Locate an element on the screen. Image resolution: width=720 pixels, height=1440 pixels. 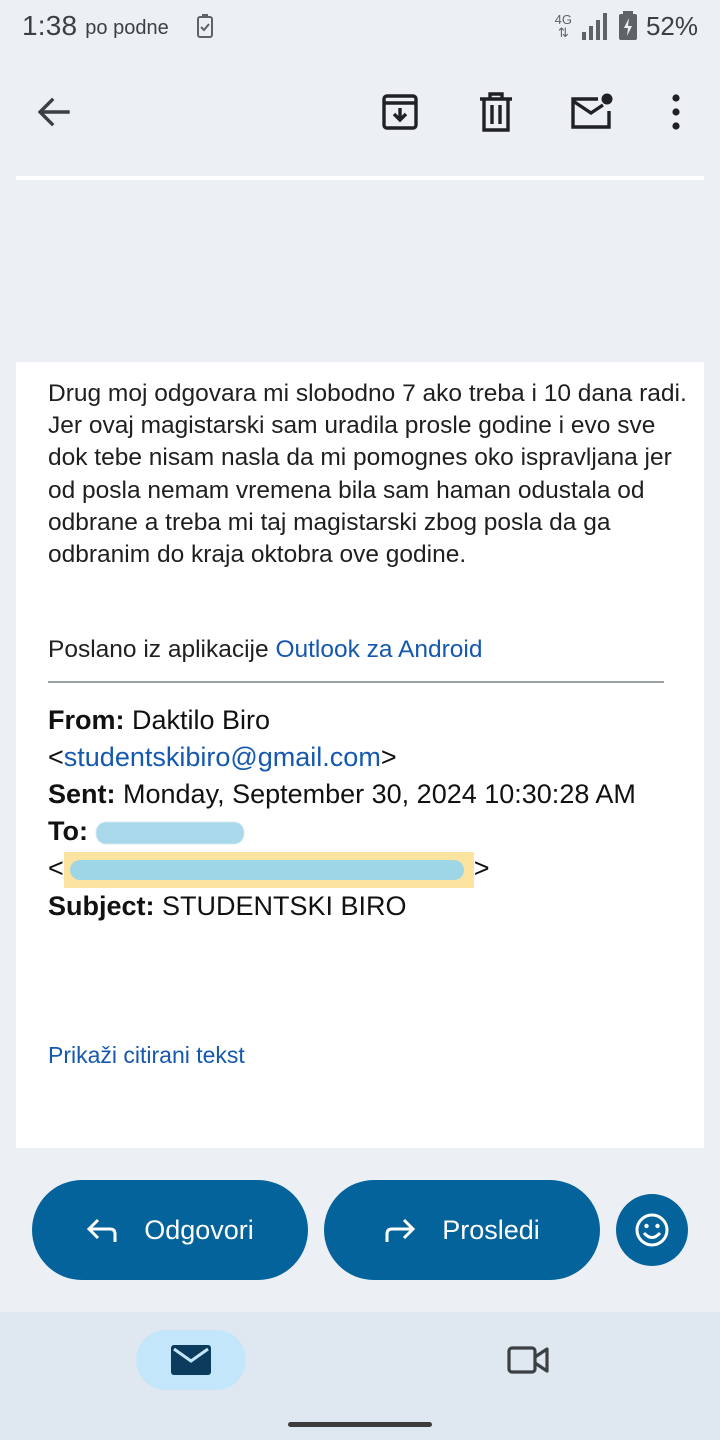
from-name: Daktilo Biro is located at coordinates (201, 720).